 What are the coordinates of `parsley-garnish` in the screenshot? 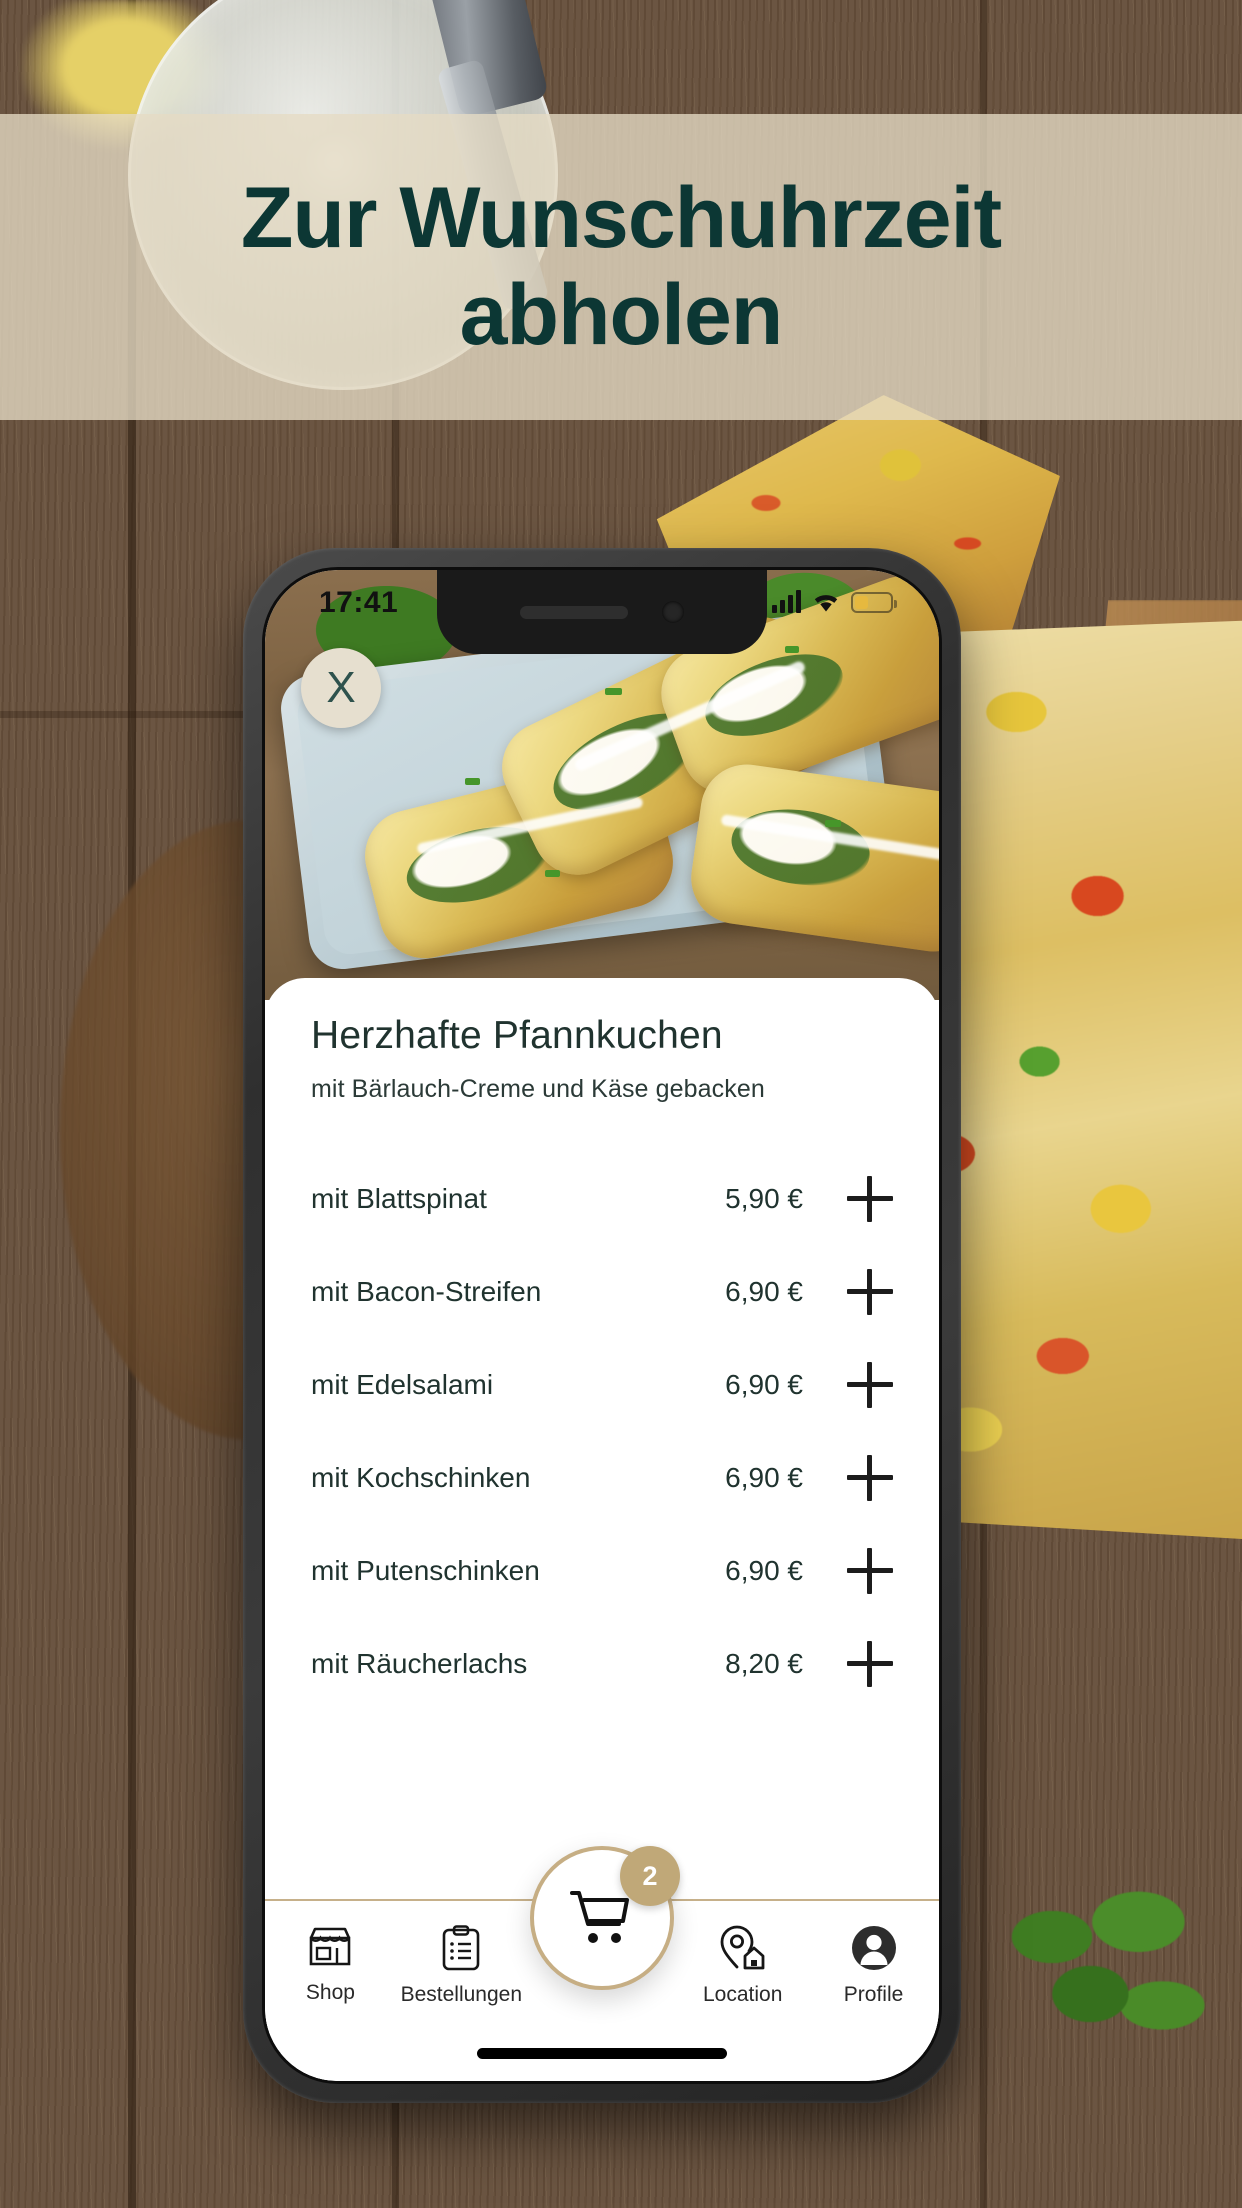 It's located at (1100, 1975).